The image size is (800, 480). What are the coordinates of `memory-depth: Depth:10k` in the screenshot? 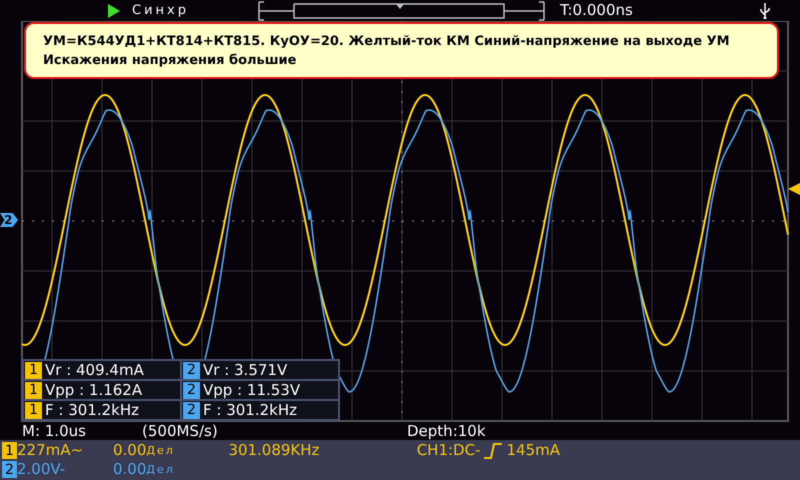 It's located at (446, 431).